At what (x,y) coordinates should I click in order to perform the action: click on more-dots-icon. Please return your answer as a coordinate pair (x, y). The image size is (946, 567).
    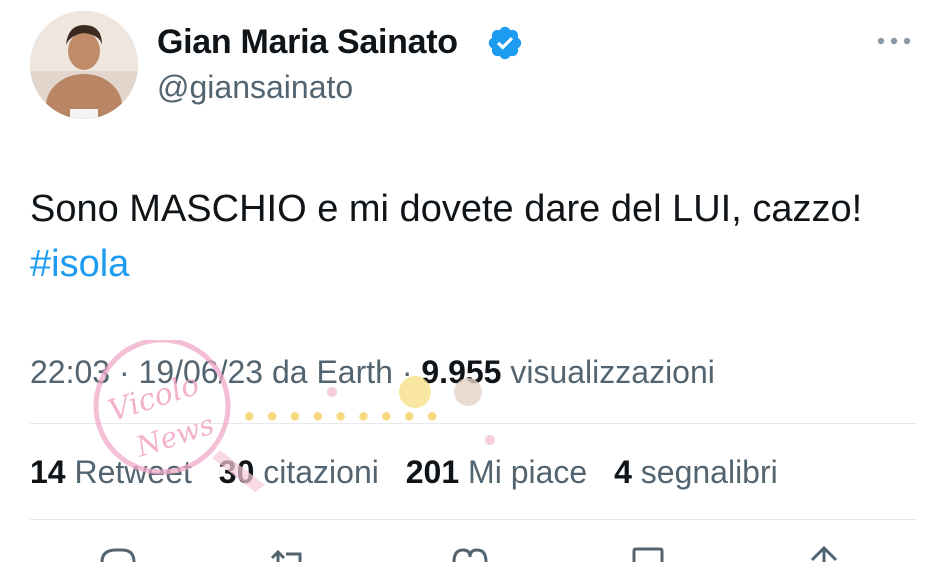
    Looking at the image, I should click on (894, 41).